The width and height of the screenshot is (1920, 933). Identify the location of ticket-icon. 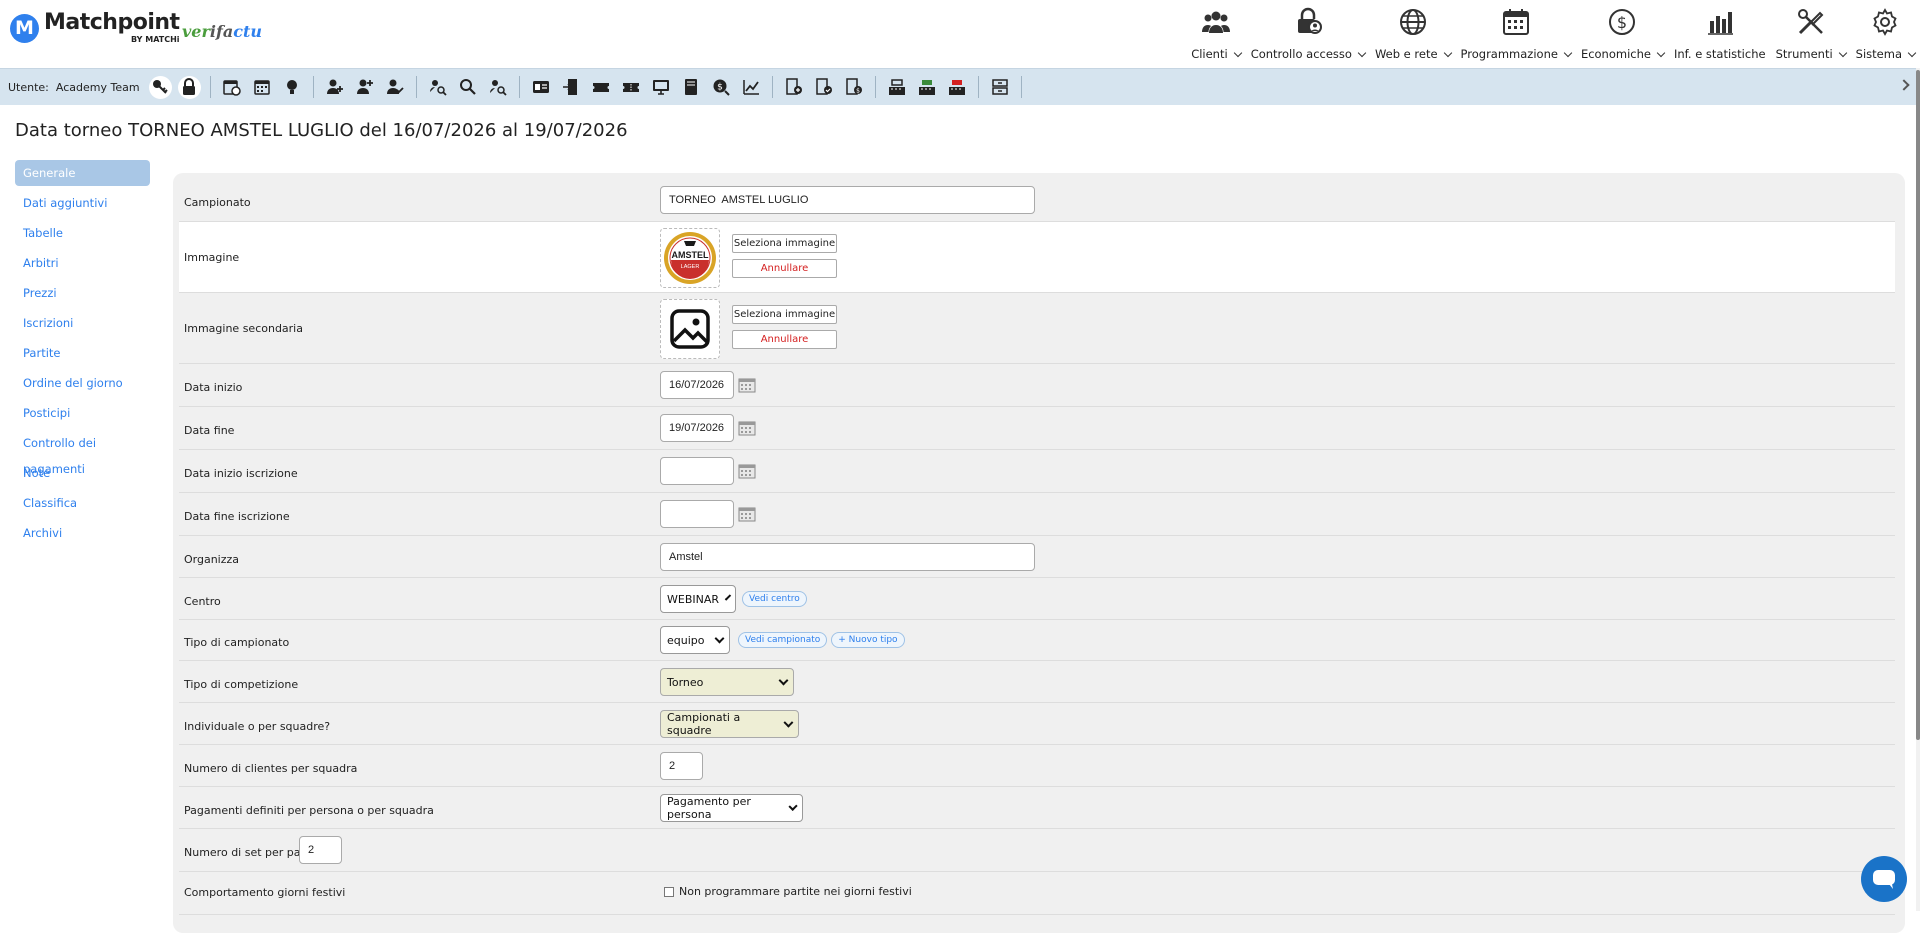
(601, 87).